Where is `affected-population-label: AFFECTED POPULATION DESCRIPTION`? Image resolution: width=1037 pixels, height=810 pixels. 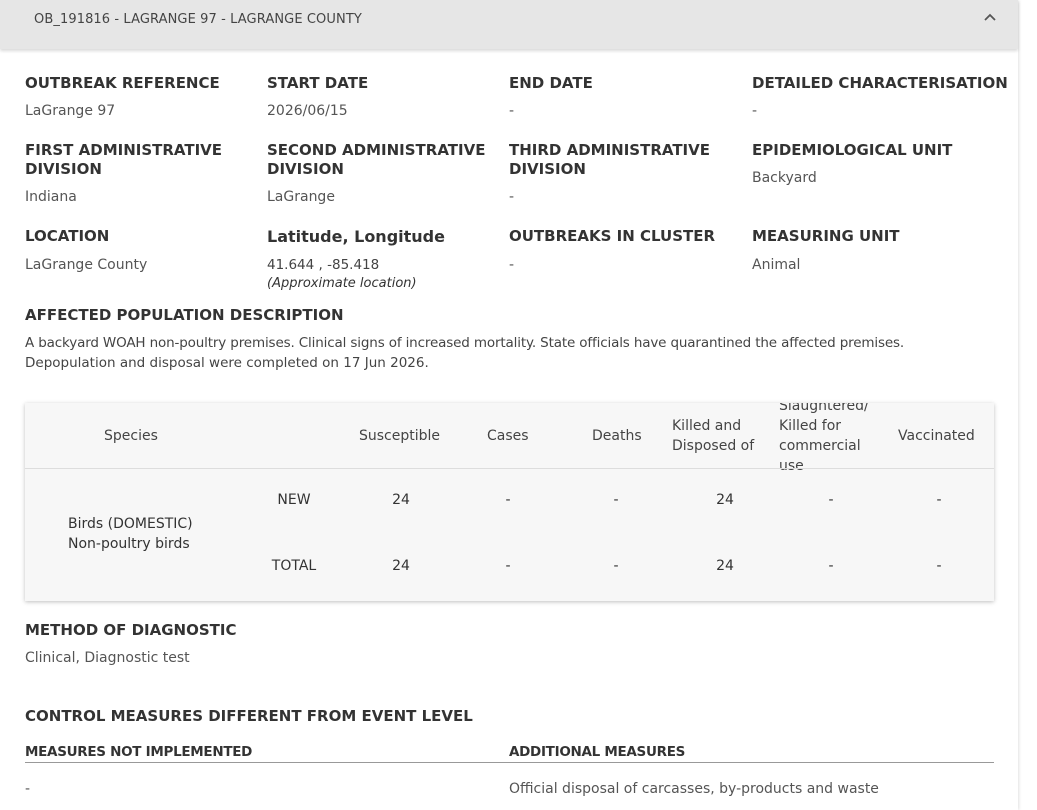
affected-population-label: AFFECTED POPULATION DESCRIPTION is located at coordinates (184, 315).